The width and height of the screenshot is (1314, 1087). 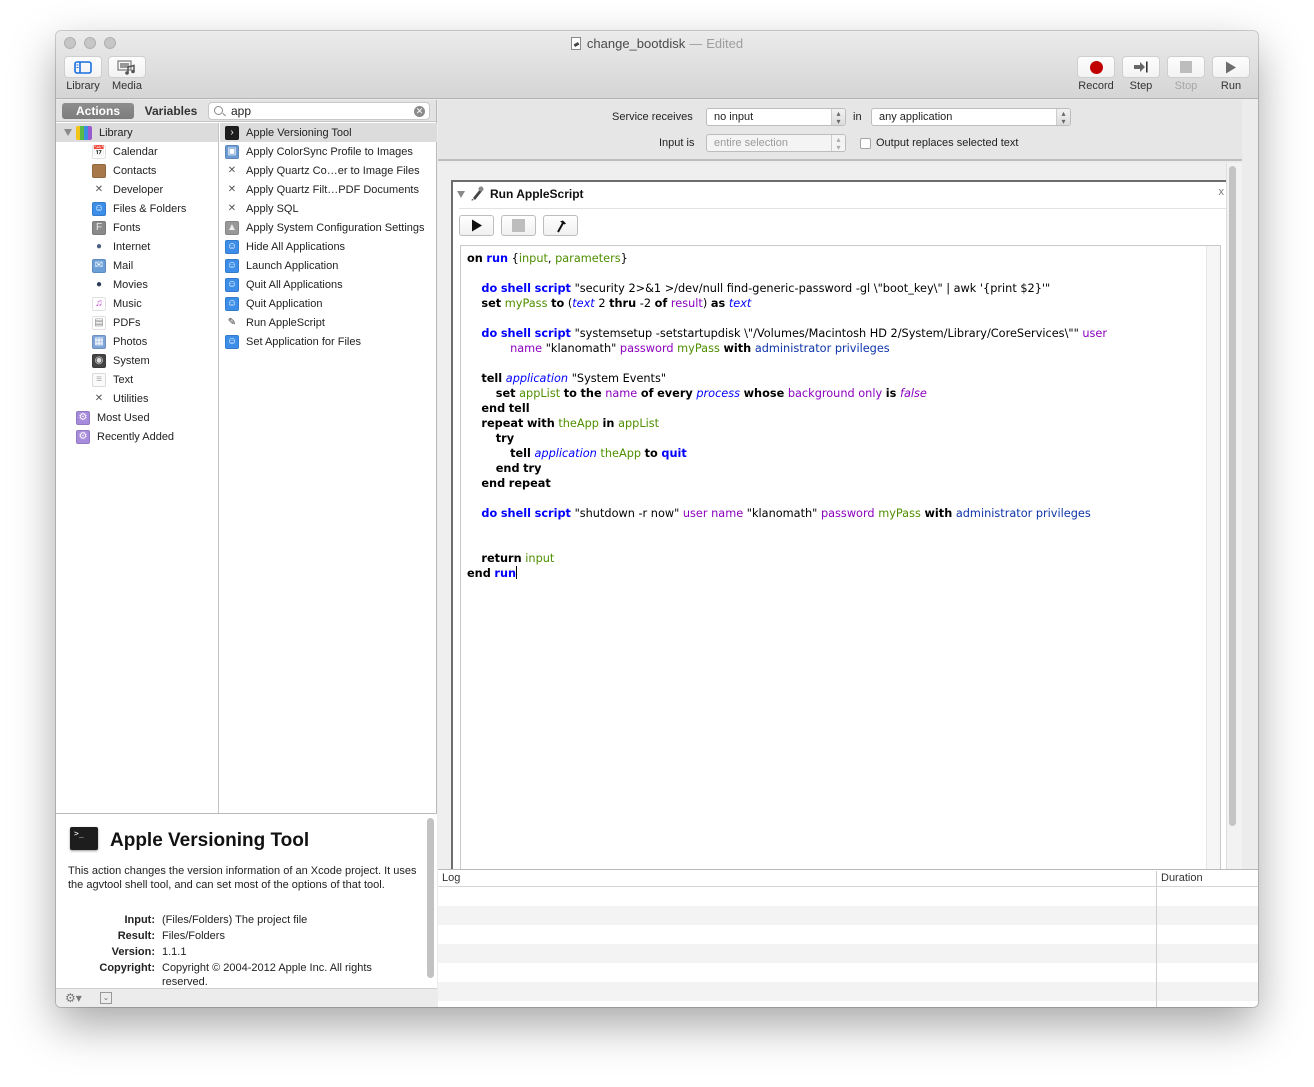 I want to click on log-column-header: Log, so click(x=451, y=878).